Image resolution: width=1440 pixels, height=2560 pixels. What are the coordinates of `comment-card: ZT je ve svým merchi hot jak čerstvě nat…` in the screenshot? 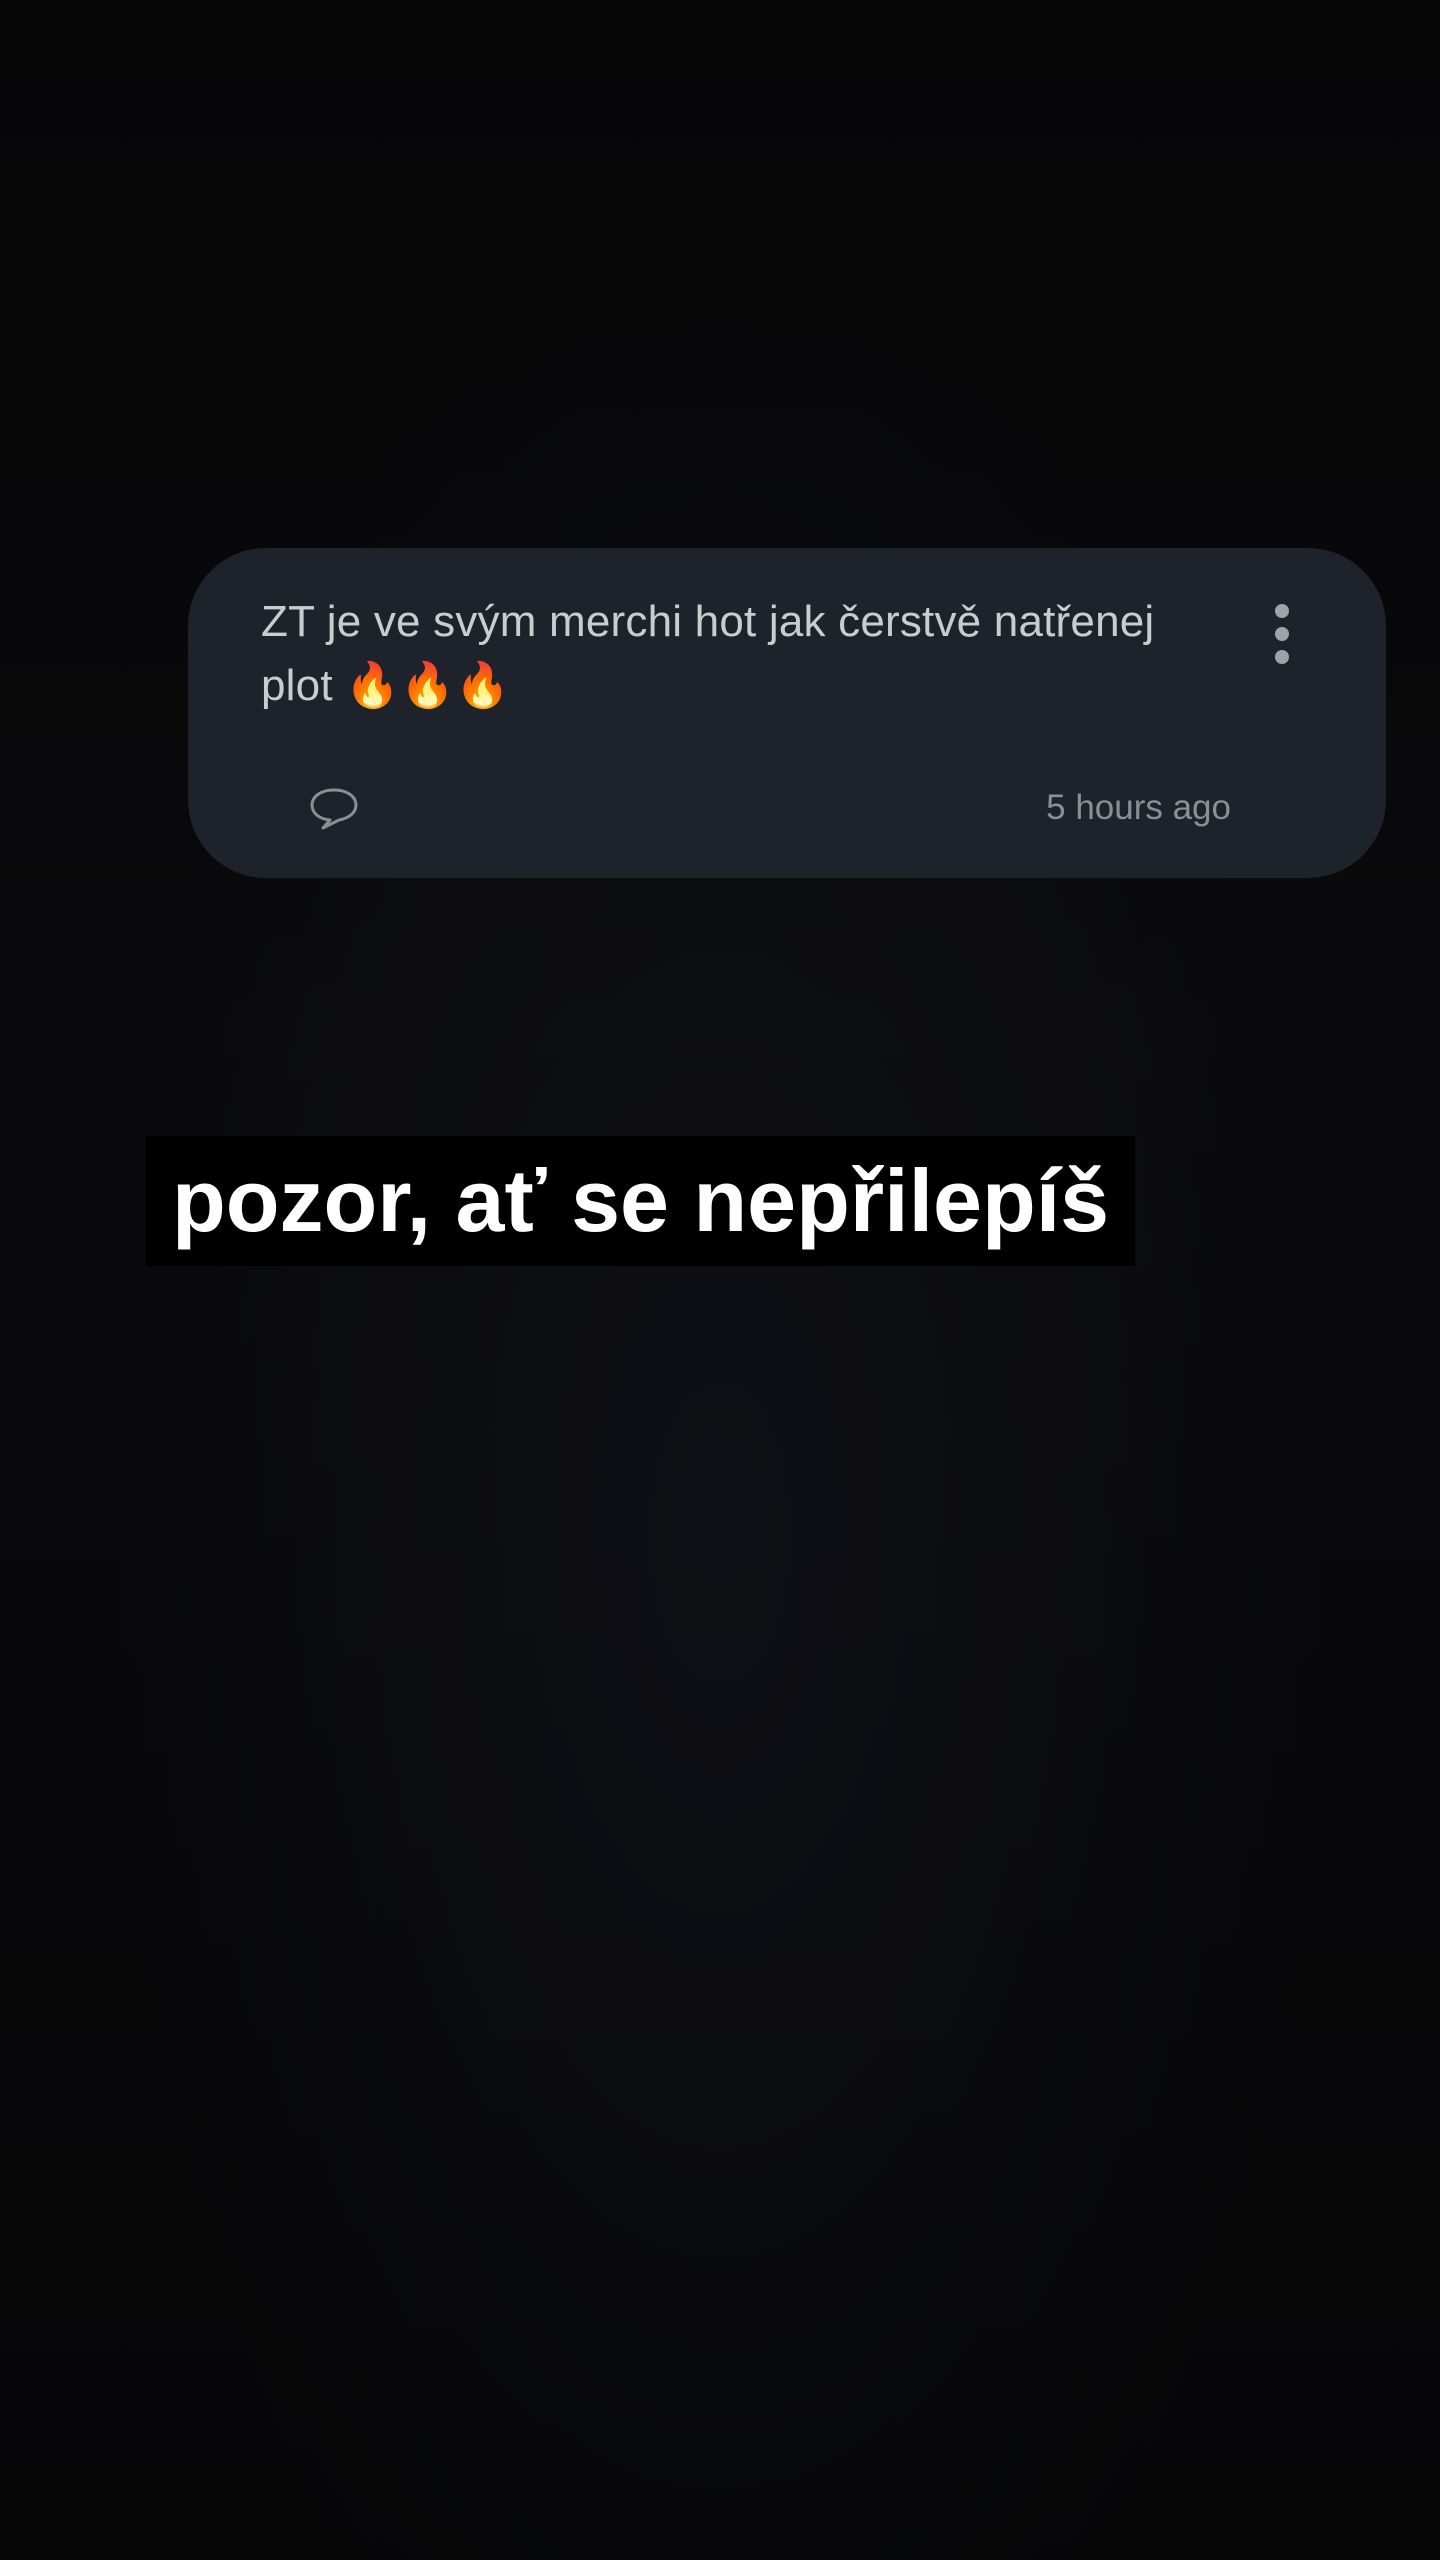 It's located at (787, 713).